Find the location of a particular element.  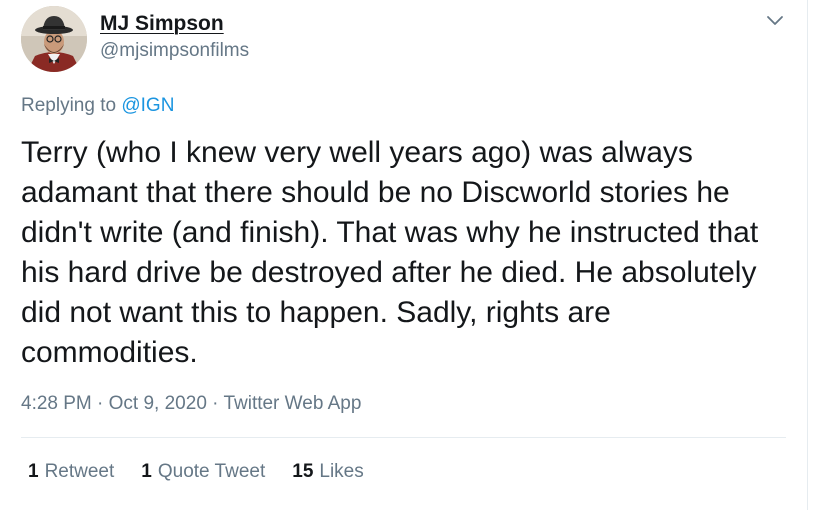

quote-tweets-label: Quote Tweet is located at coordinates (211, 471).